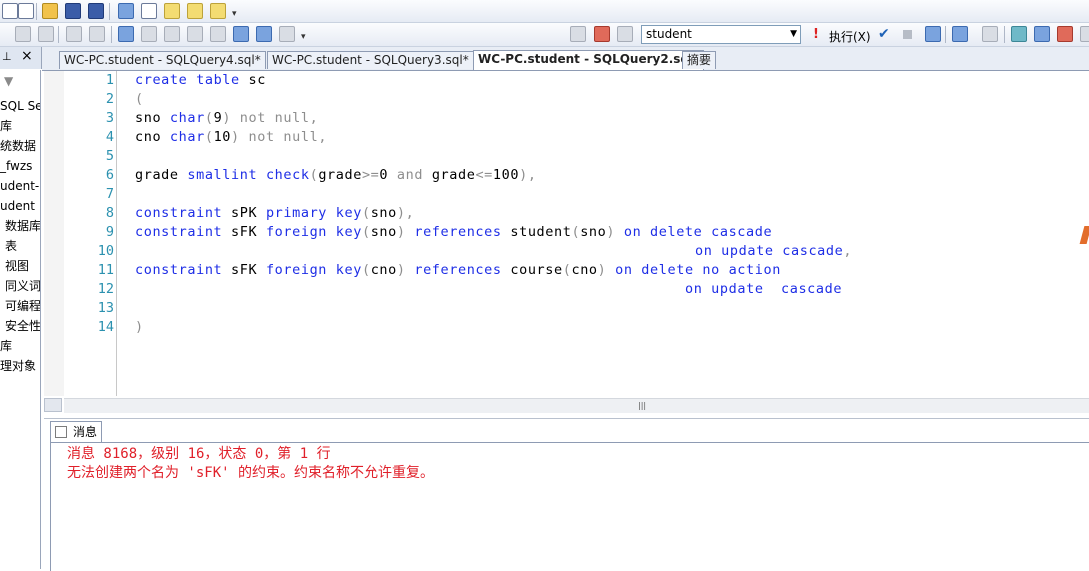 Image resolution: width=1089 pixels, height=571 pixels. What do you see at coordinates (405, 213) in the screenshot?
I see `code-operator: ),` at bounding box center [405, 213].